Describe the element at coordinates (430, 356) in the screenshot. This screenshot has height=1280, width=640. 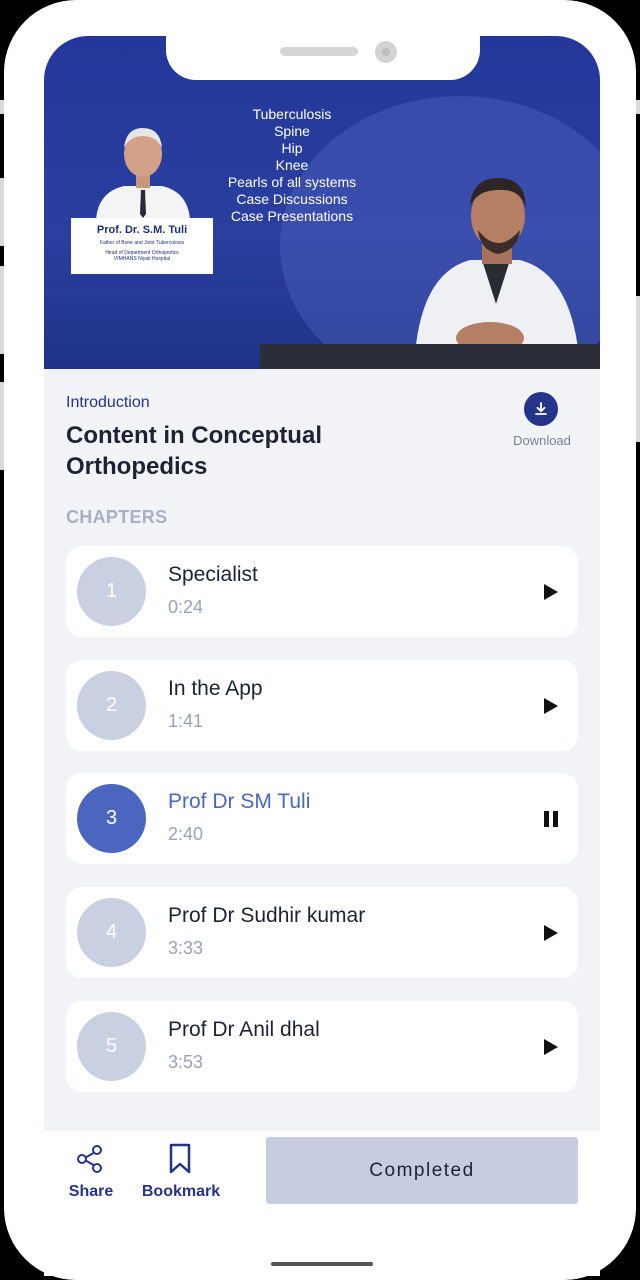
I see `presenter-desk` at that location.